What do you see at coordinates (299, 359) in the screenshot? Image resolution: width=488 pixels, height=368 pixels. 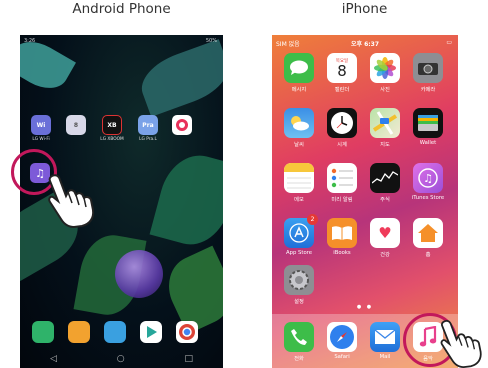 I see `app-label: 전화` at bounding box center [299, 359].